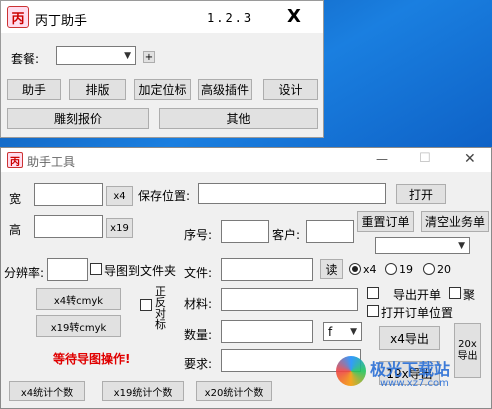 The width and height of the screenshot is (492, 409). What do you see at coordinates (421, 194) in the screenshot?
I see `open-button: 打开` at bounding box center [421, 194].